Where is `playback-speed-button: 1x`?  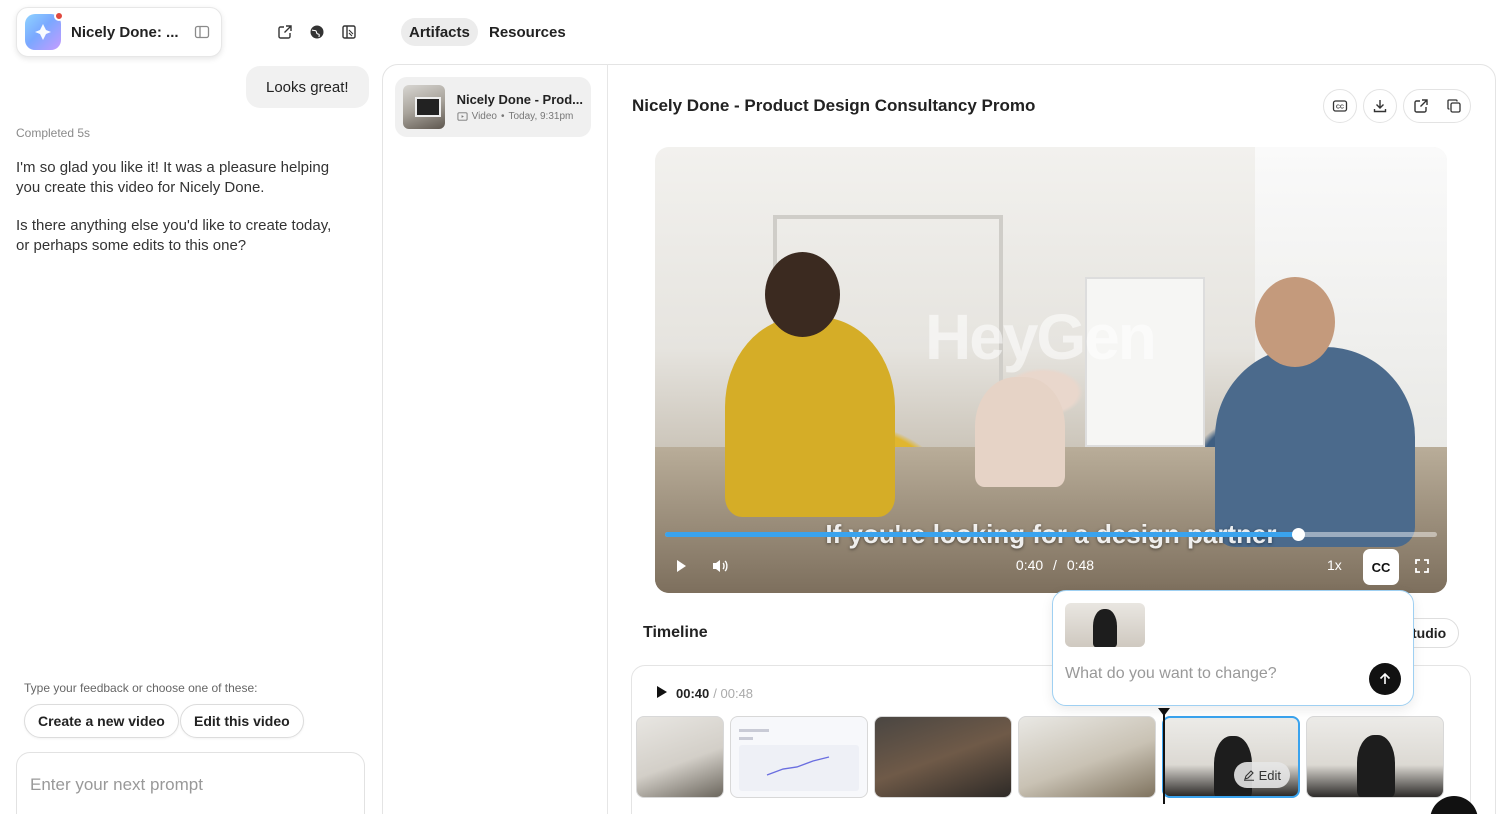 playback-speed-button: 1x is located at coordinates (1334, 565).